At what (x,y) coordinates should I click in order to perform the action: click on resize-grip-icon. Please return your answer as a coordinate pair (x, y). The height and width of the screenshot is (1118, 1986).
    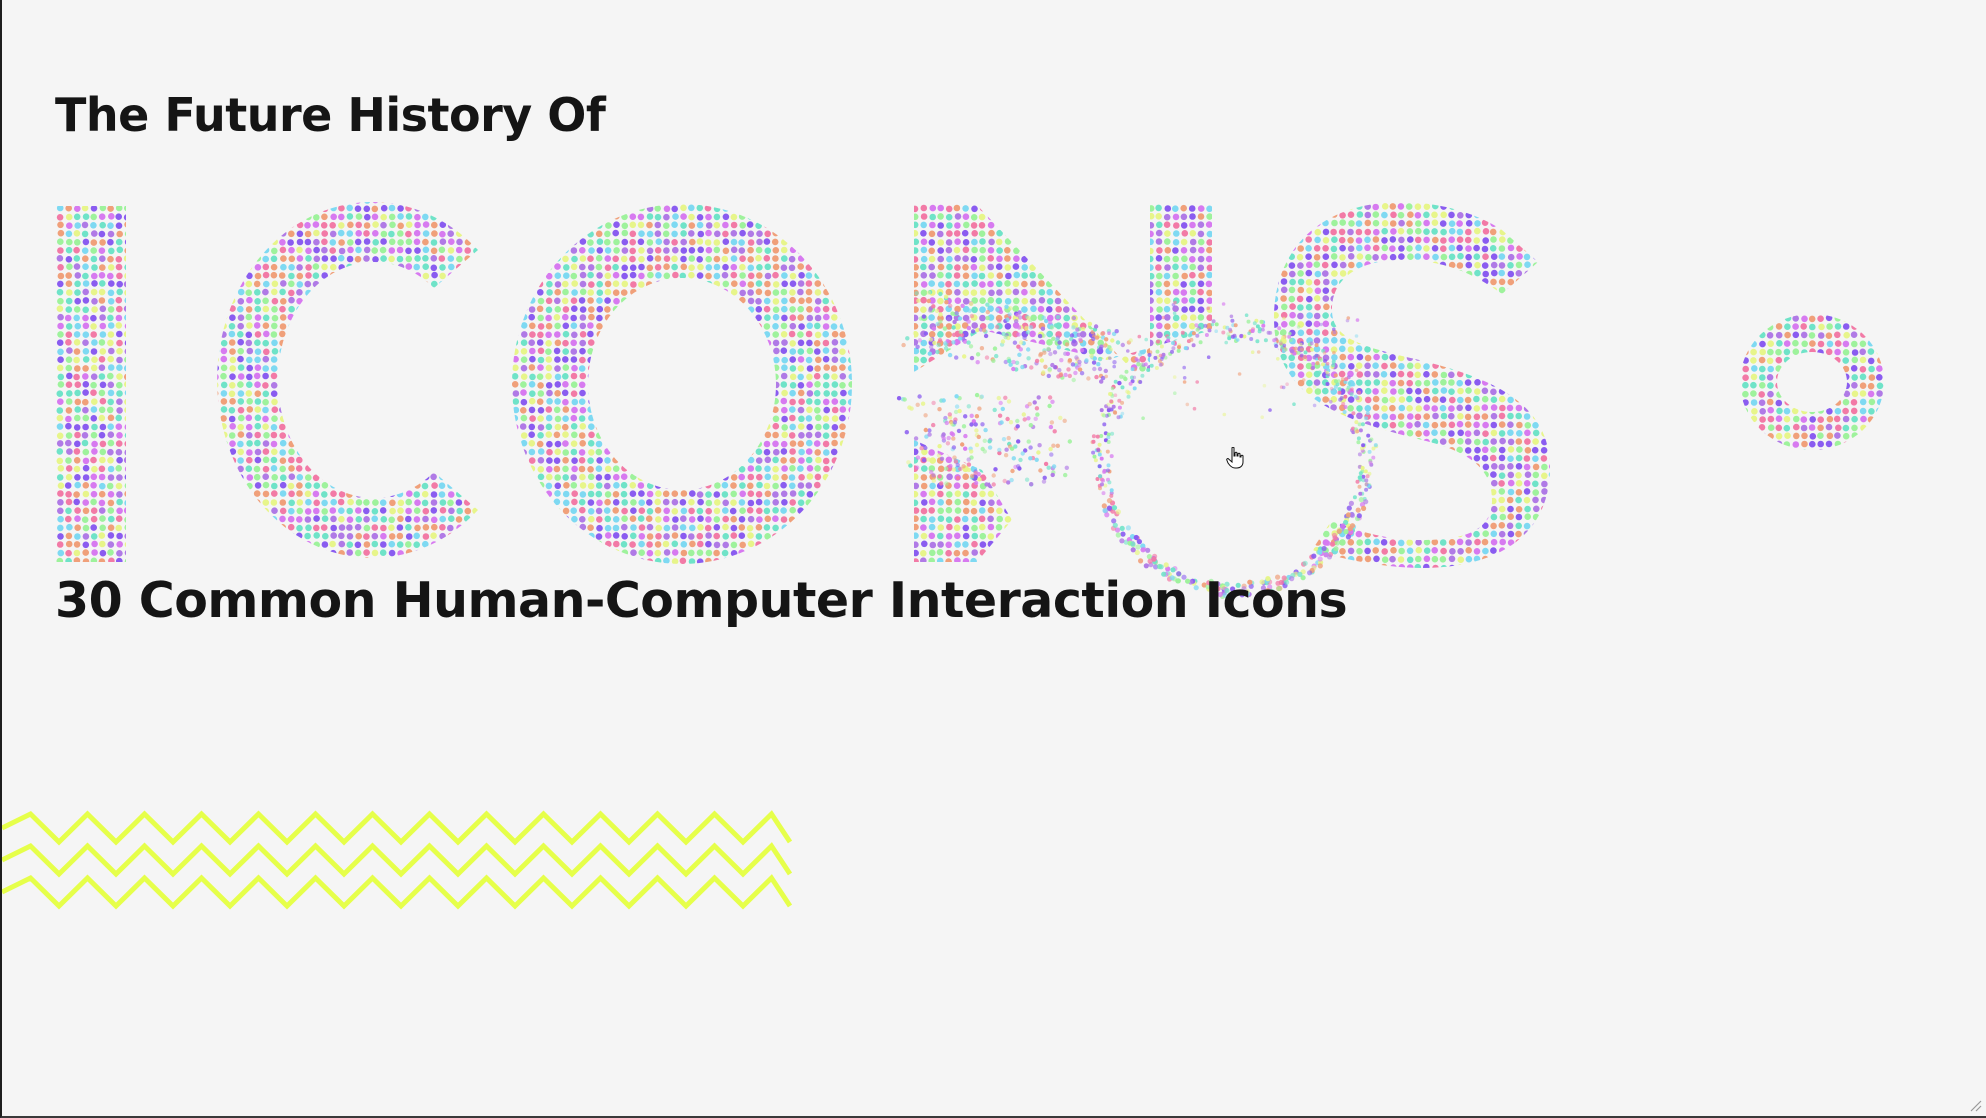
    Looking at the image, I should click on (1975, 1105).